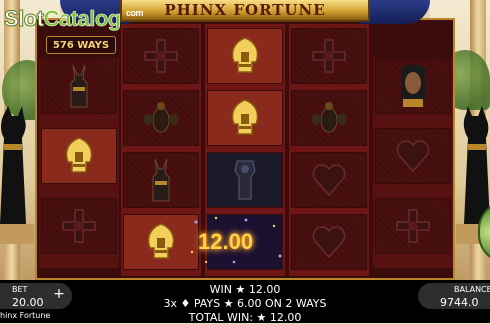 This screenshot has width=490, height=324. I want to click on game-logo: PHINX FORTUNE, so click(245, 11).